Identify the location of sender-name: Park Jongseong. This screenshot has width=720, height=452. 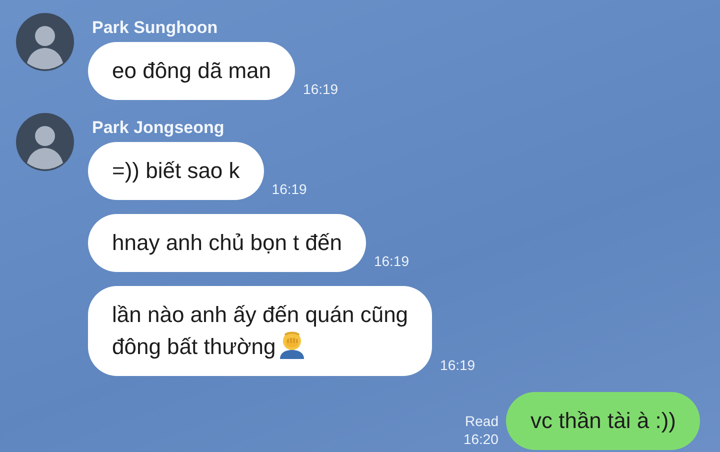
(159, 128).